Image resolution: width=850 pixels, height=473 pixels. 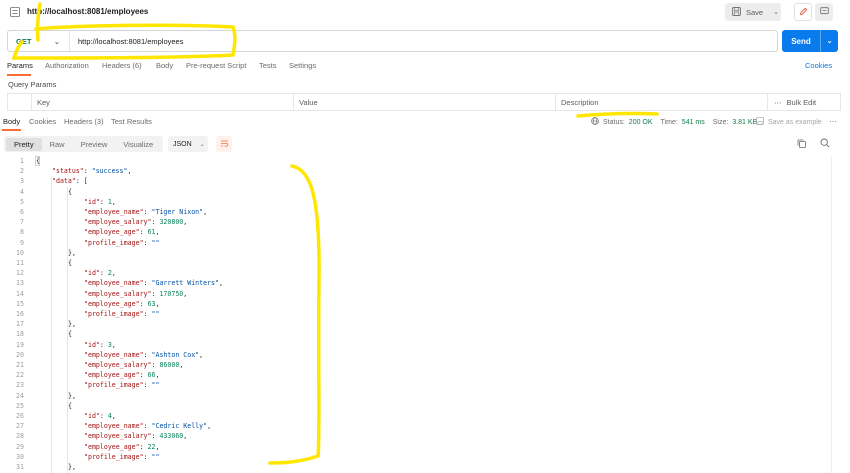 I want to click on line-number: 11, so click(x=20, y=263).